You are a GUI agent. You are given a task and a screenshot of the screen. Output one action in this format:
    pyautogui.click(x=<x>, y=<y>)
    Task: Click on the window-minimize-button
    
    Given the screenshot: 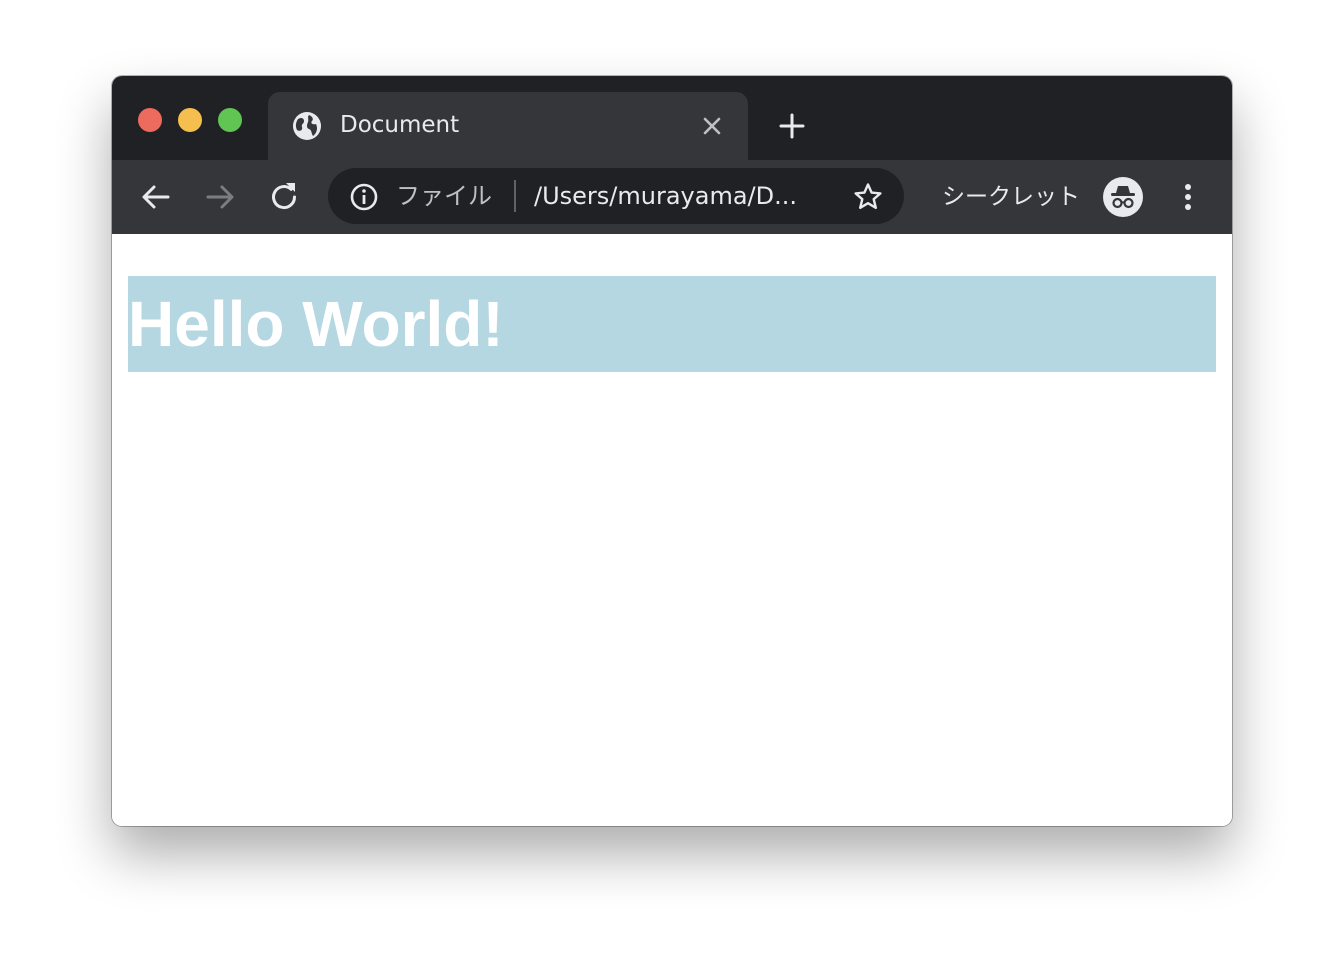 What is the action you would take?
    pyautogui.click(x=190, y=120)
    